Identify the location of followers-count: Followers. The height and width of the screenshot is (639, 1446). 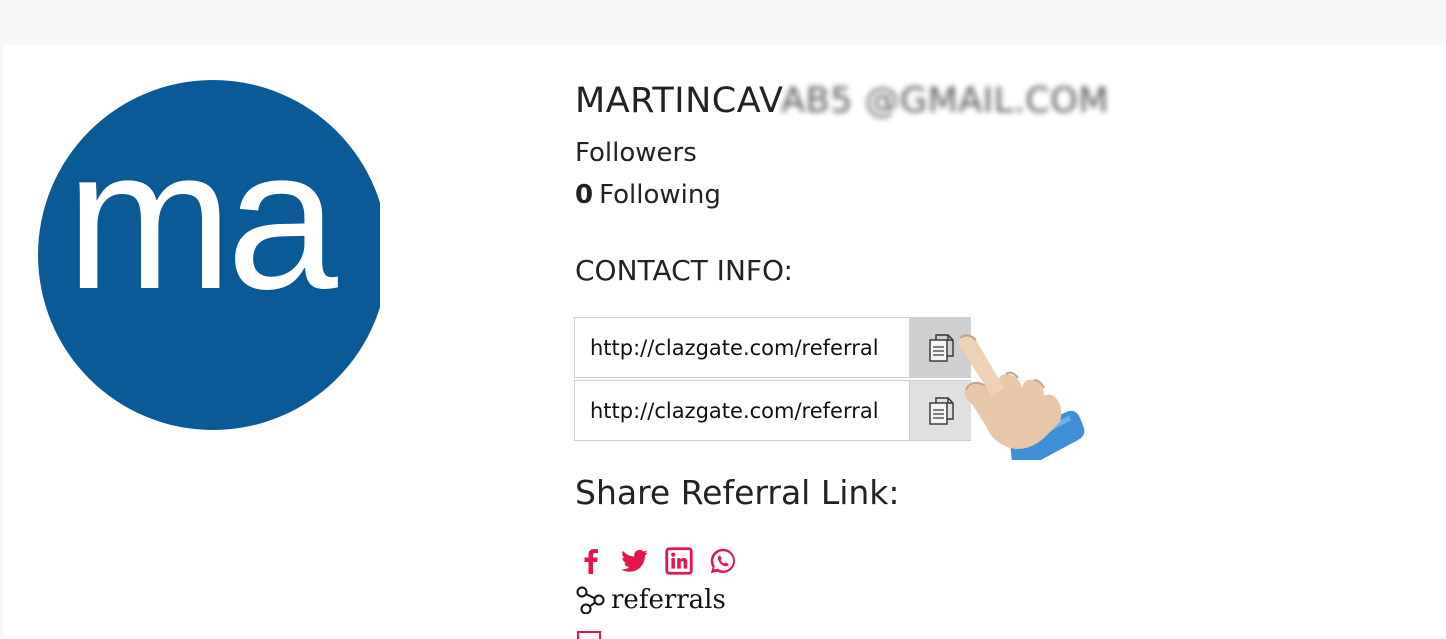
(636, 153).